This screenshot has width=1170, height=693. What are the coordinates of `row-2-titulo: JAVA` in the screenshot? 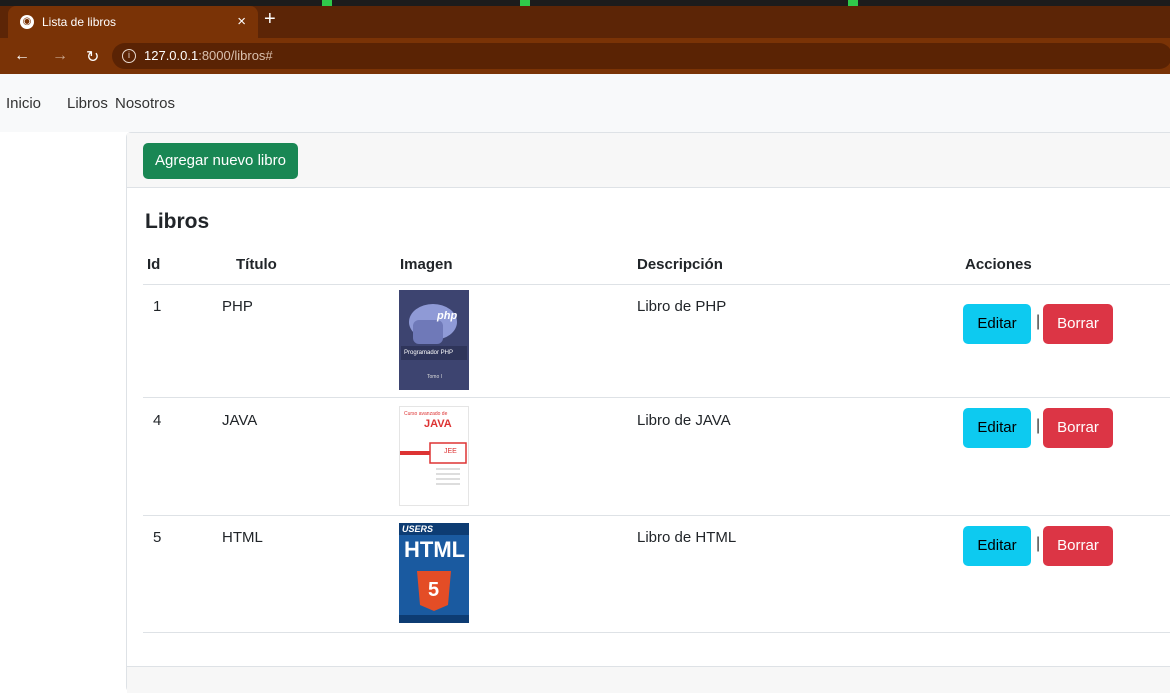 It's located at (240, 420).